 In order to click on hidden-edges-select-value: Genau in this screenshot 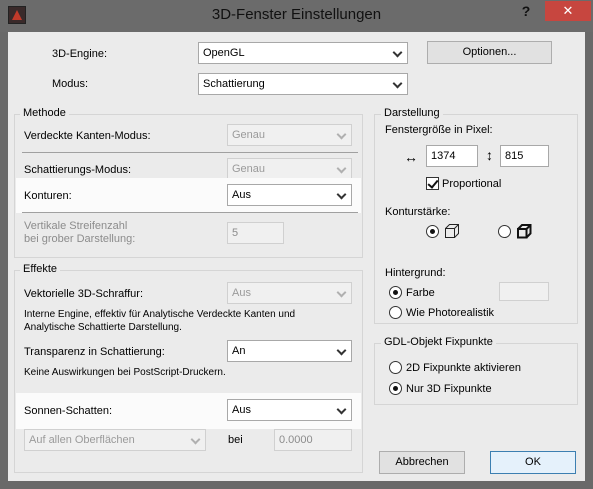, I will do `click(249, 135)`.